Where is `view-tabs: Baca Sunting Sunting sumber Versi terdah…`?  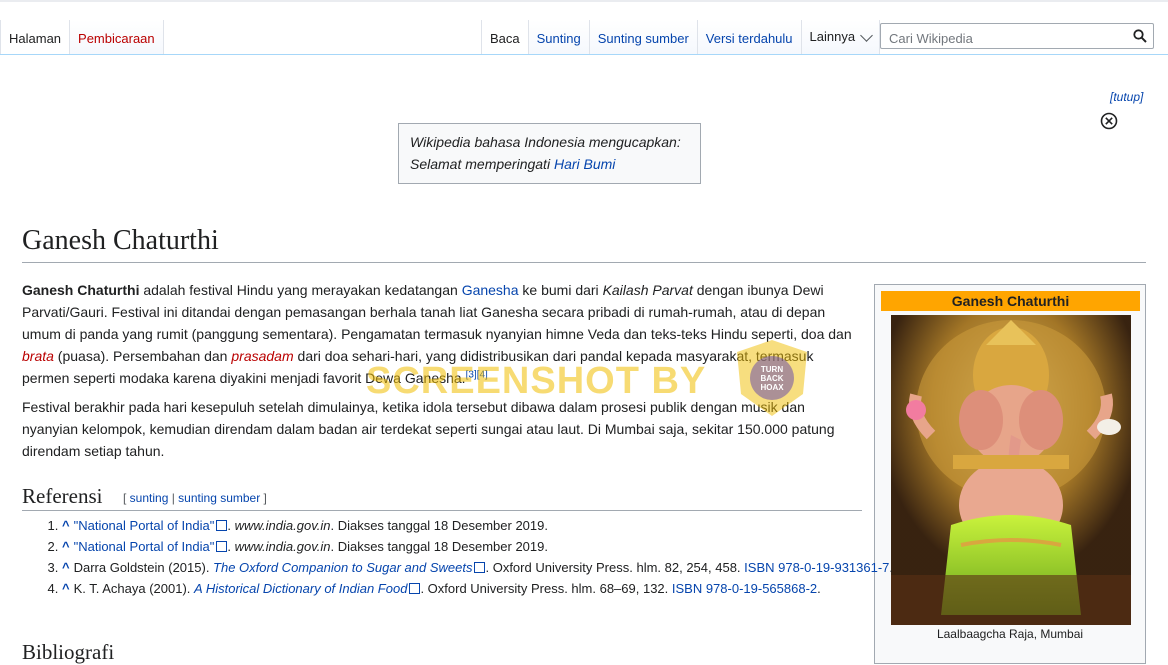
view-tabs: Baca Sunting Sunting sumber Versi terdah… is located at coordinates (681, 37).